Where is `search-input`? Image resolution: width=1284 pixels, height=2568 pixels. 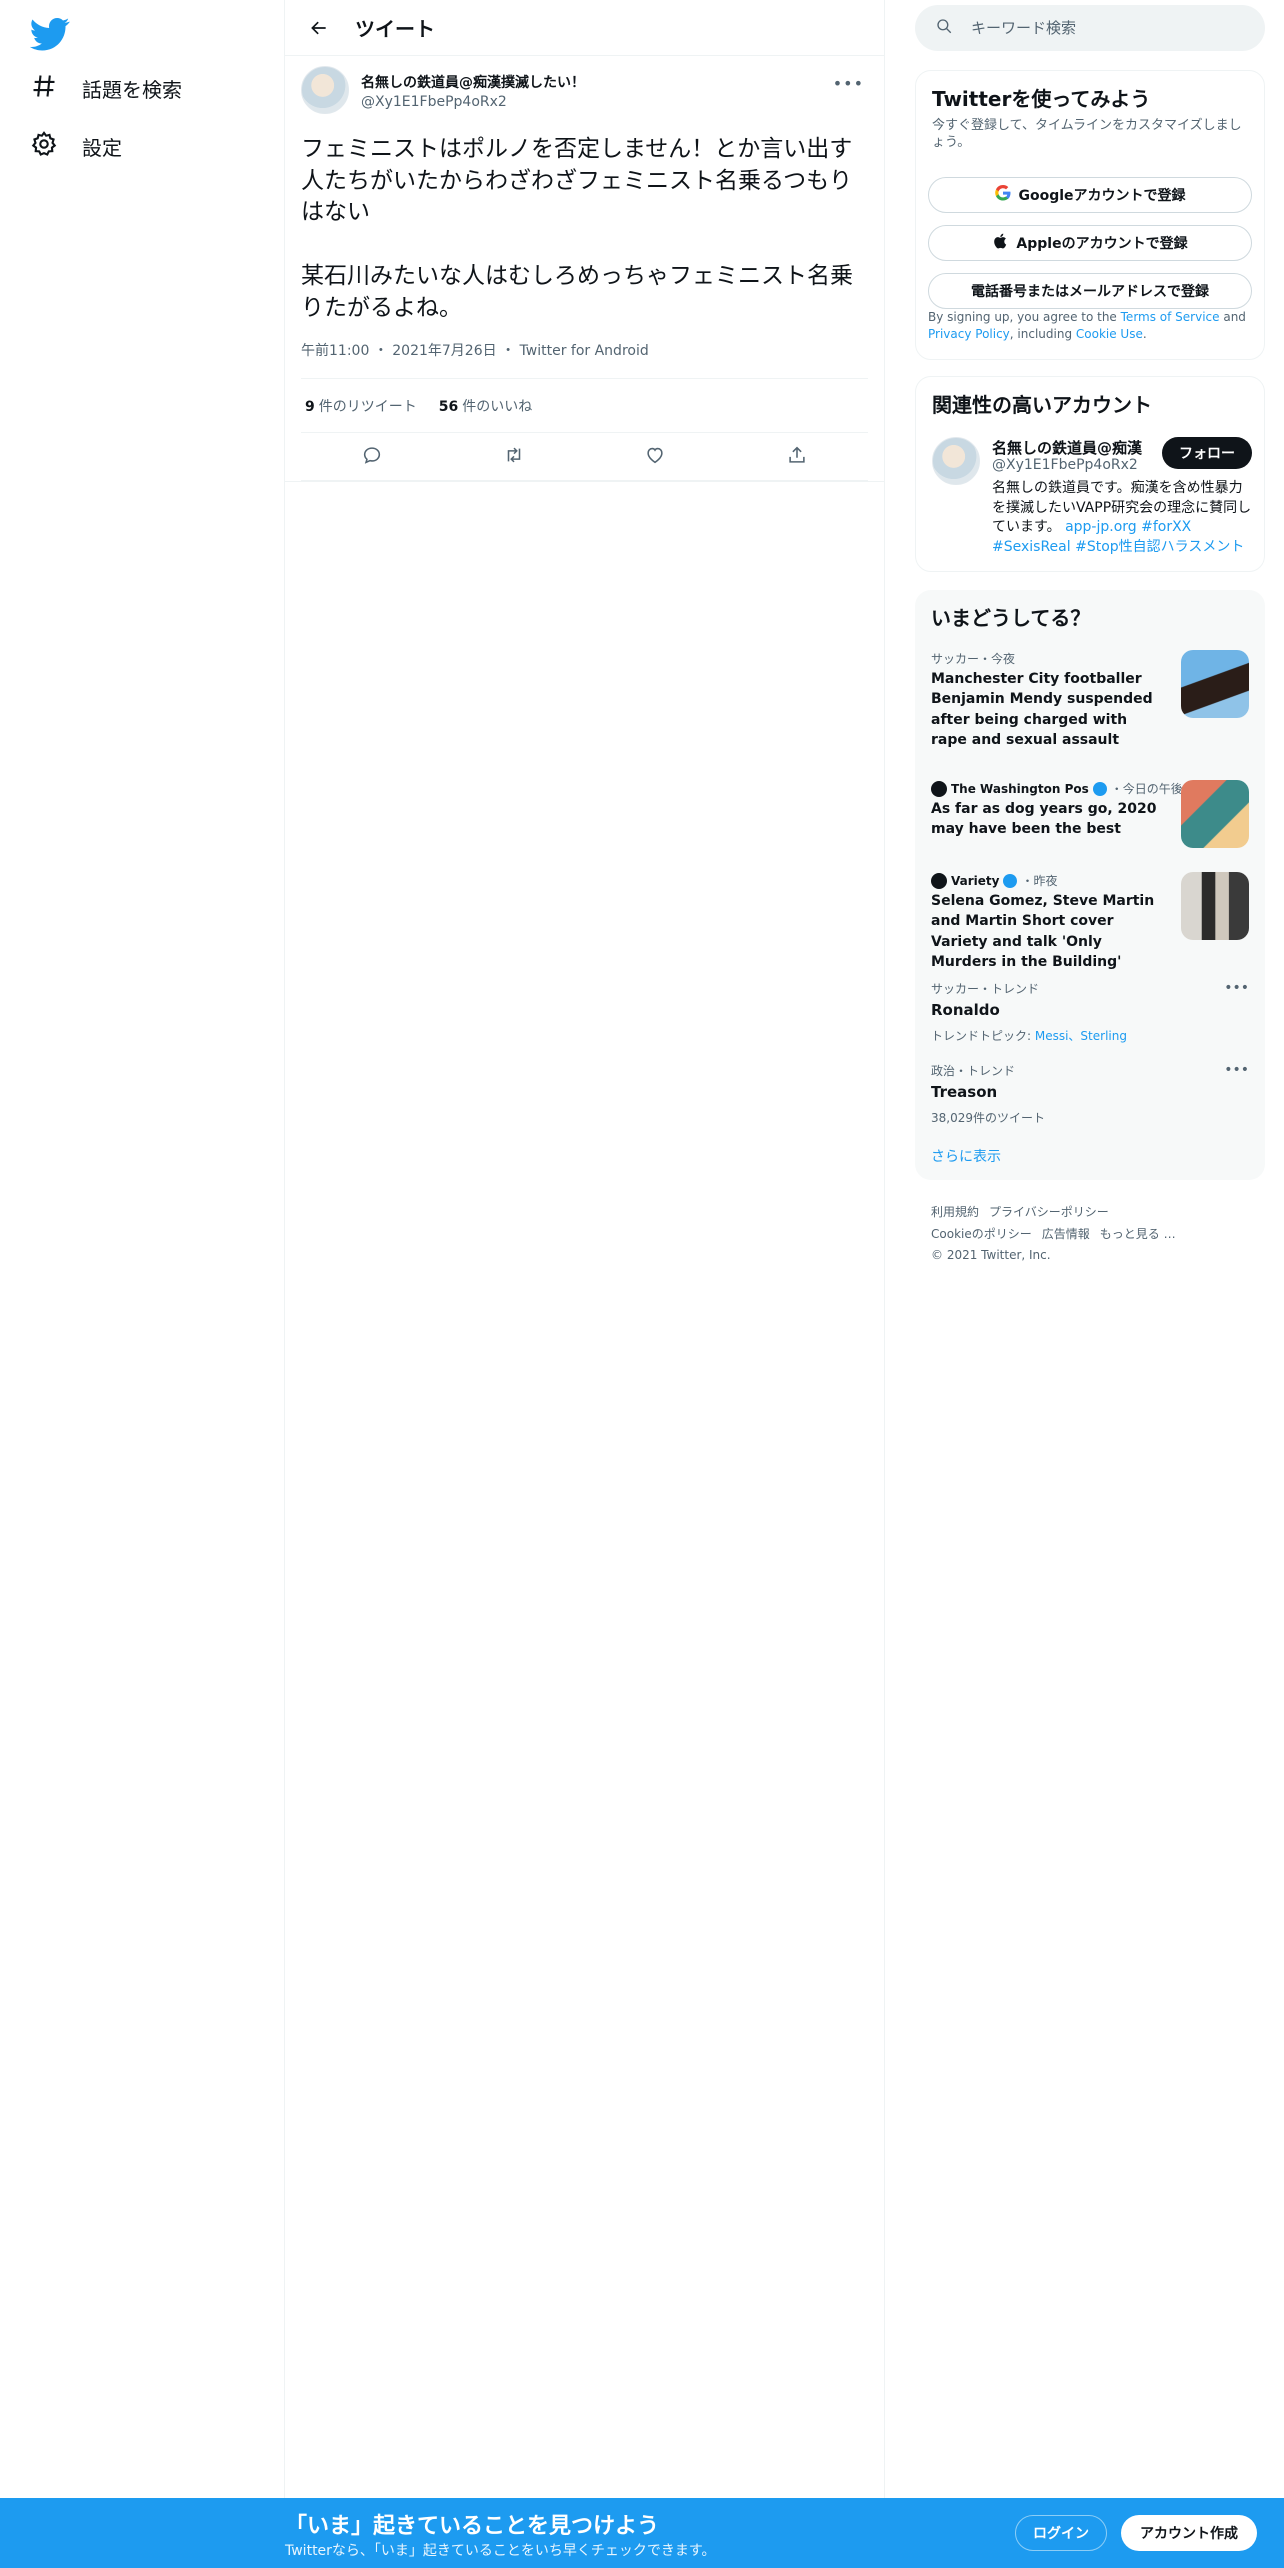
search-input is located at coordinates (1101, 28).